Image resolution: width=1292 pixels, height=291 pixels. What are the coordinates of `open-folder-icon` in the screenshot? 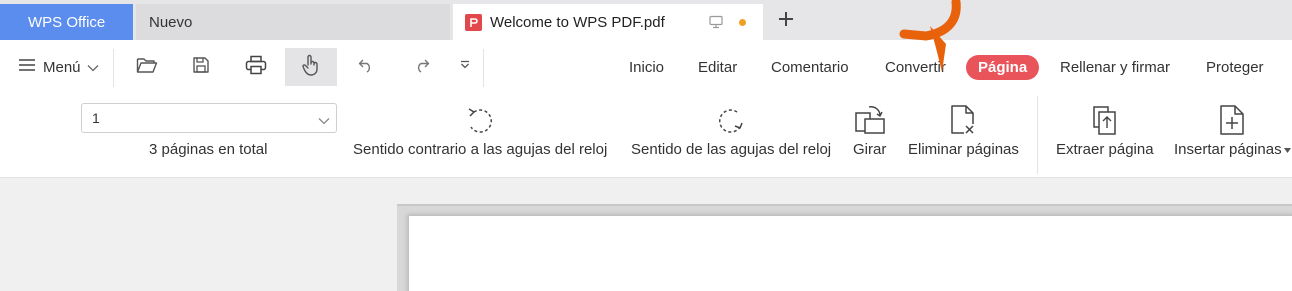 It's located at (147, 67).